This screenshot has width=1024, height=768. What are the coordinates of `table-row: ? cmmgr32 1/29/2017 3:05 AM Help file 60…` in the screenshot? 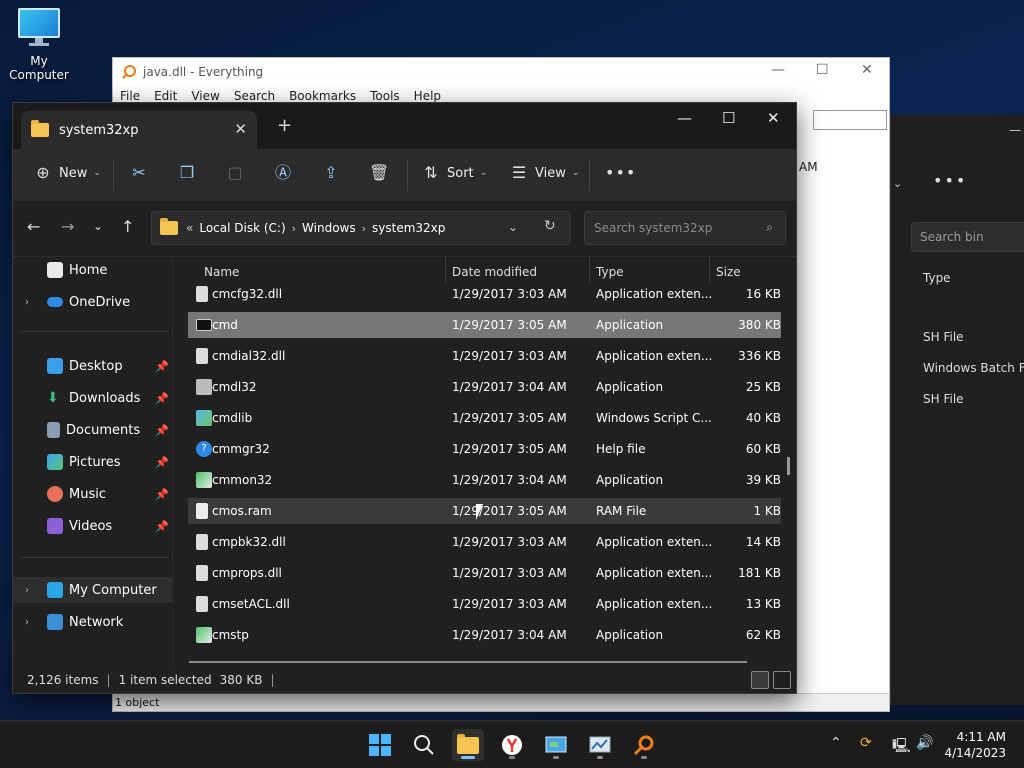 It's located at (484, 449).